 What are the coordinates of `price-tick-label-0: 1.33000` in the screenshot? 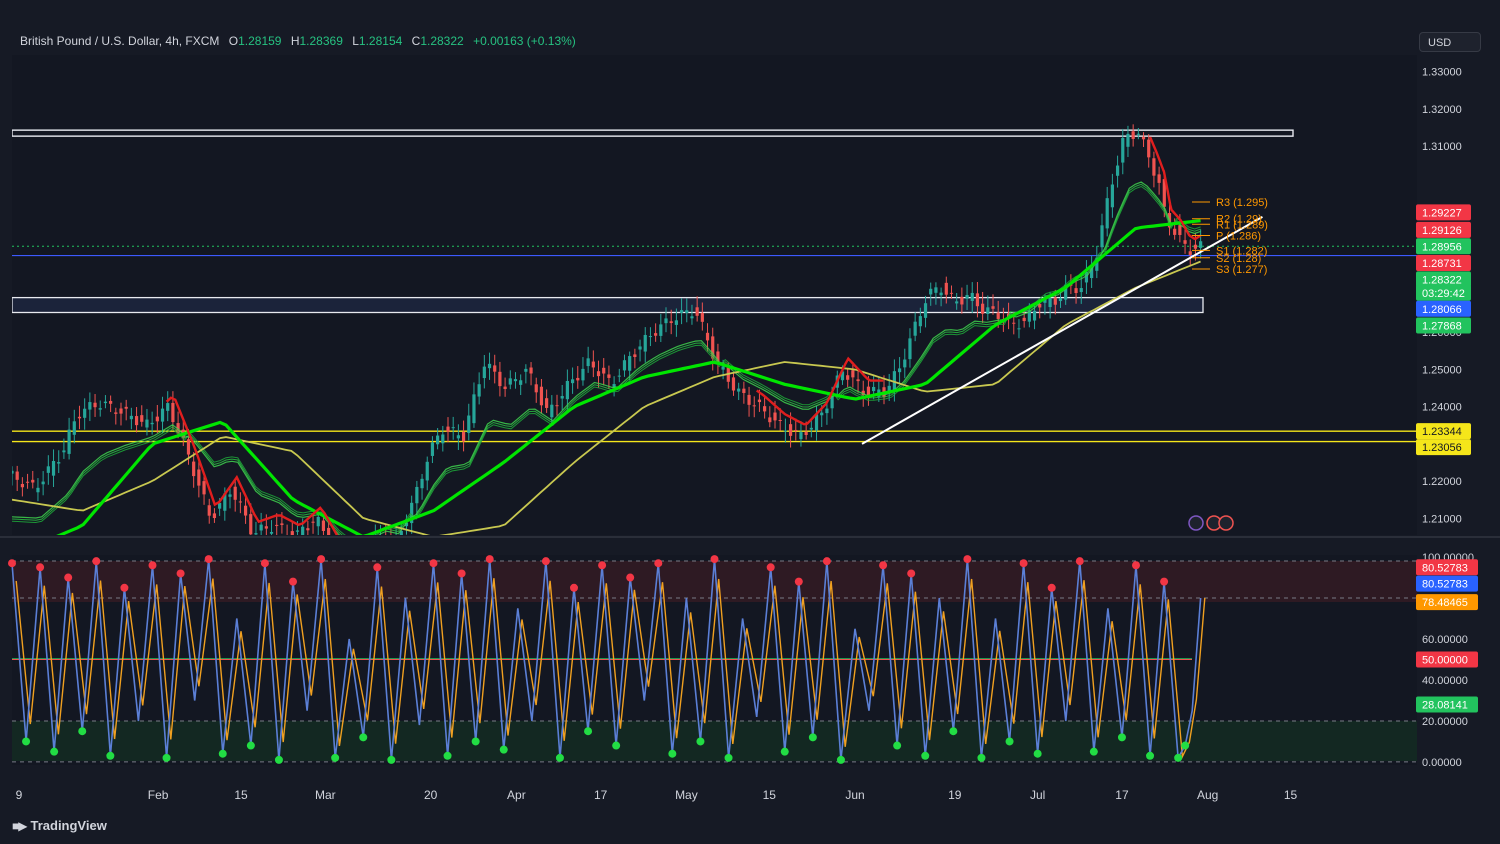 It's located at (1442, 73).